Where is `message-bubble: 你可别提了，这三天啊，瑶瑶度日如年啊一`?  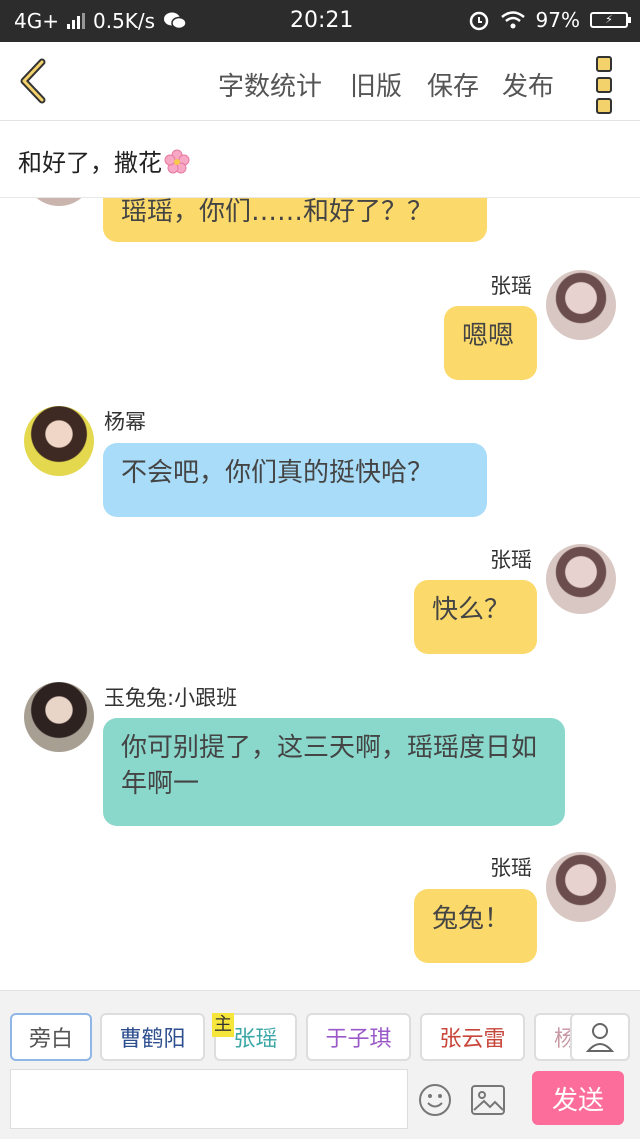 message-bubble: 你可别提了，这三天啊，瑶瑶度日如年啊一 is located at coordinates (334, 772).